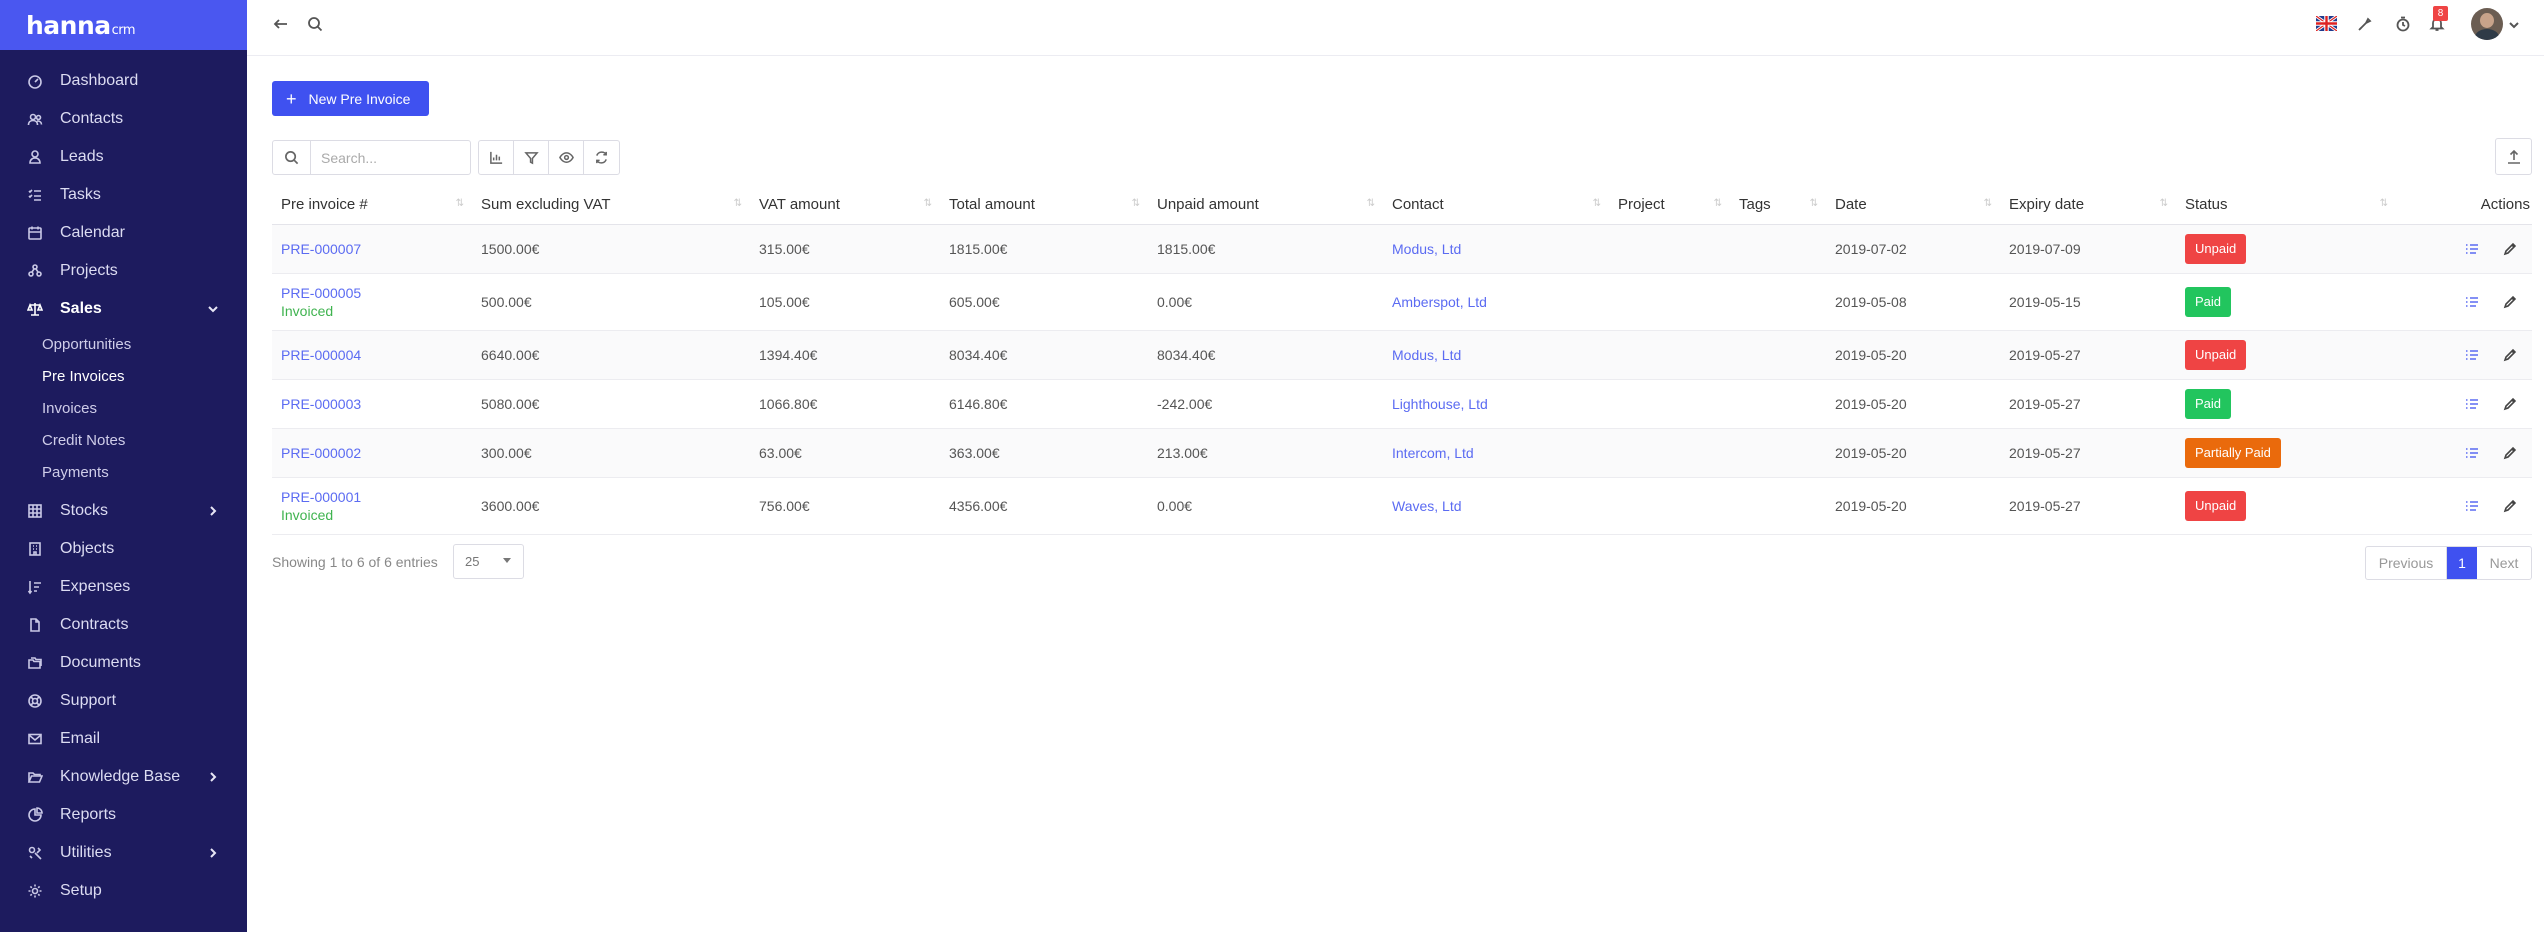 The height and width of the screenshot is (932, 2544). I want to click on column-header: Tags ⇅, so click(1778, 205).